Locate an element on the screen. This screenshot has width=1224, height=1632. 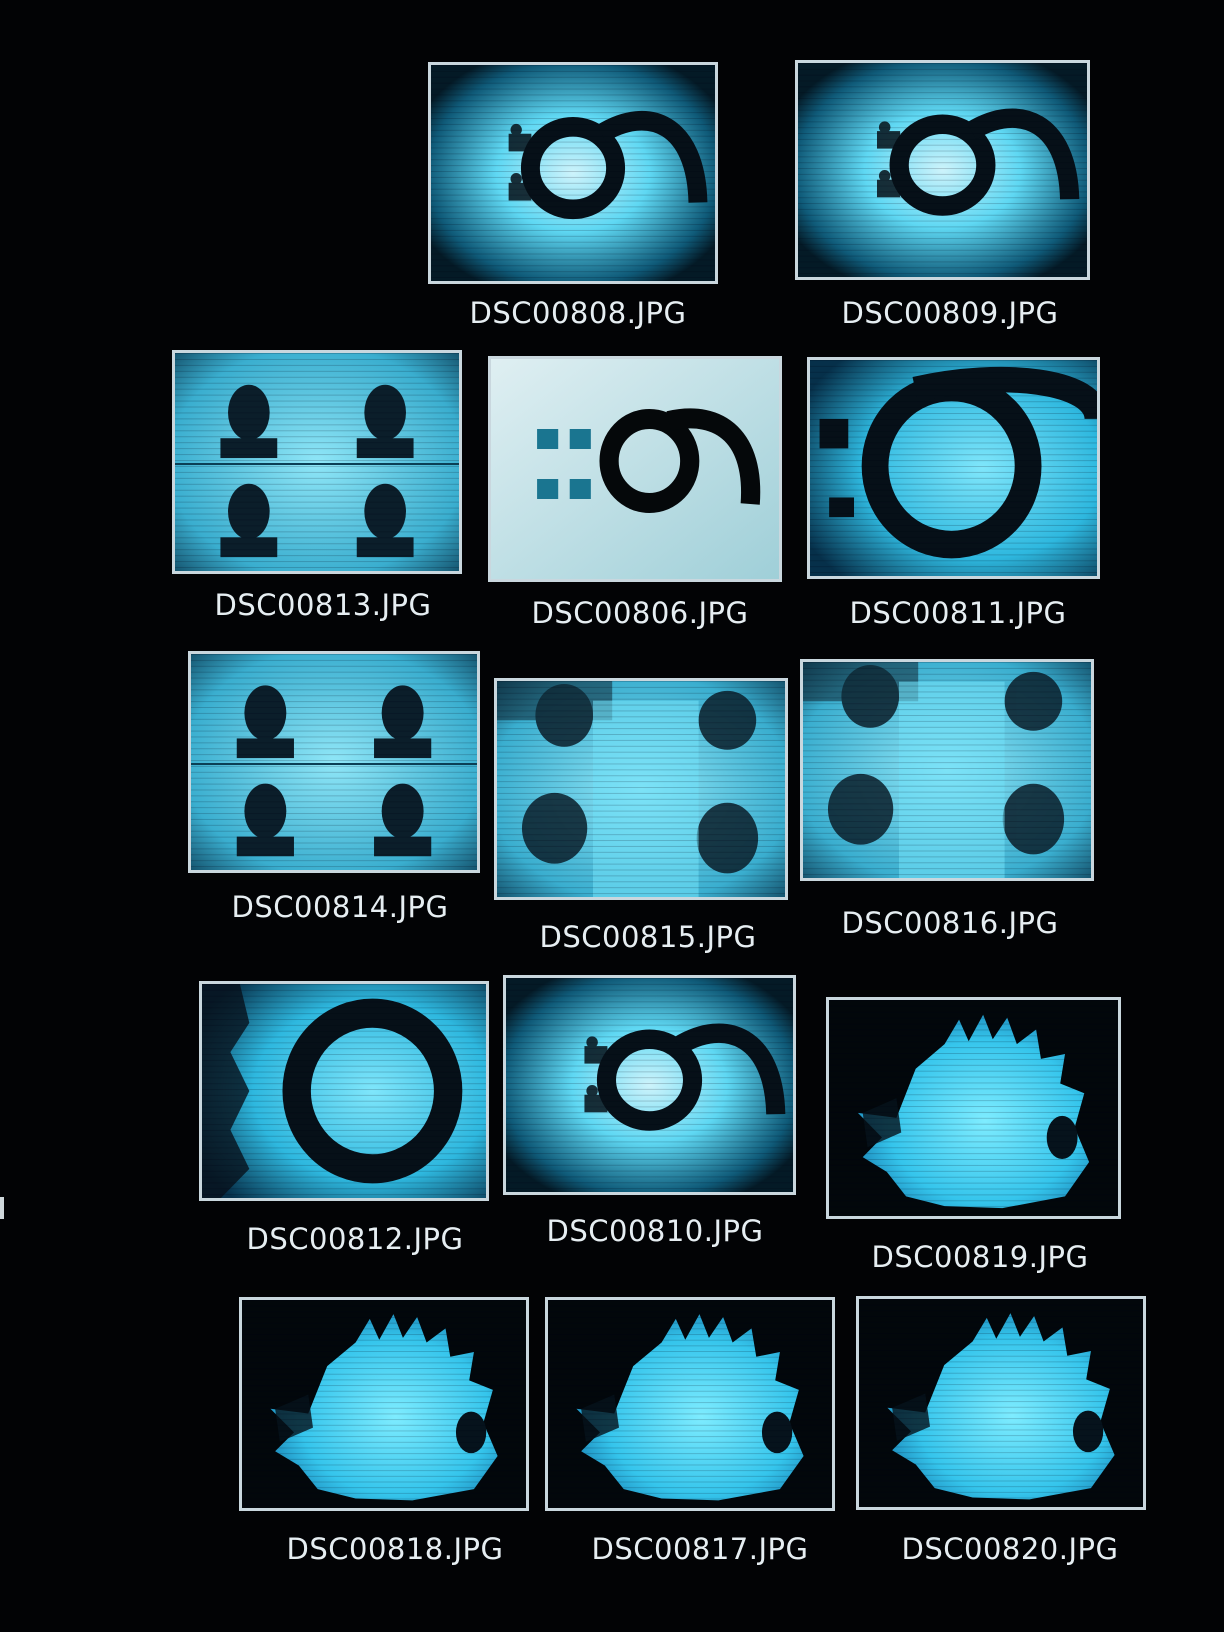
file-name-label: DSC00812.JPG is located at coordinates (355, 1239).